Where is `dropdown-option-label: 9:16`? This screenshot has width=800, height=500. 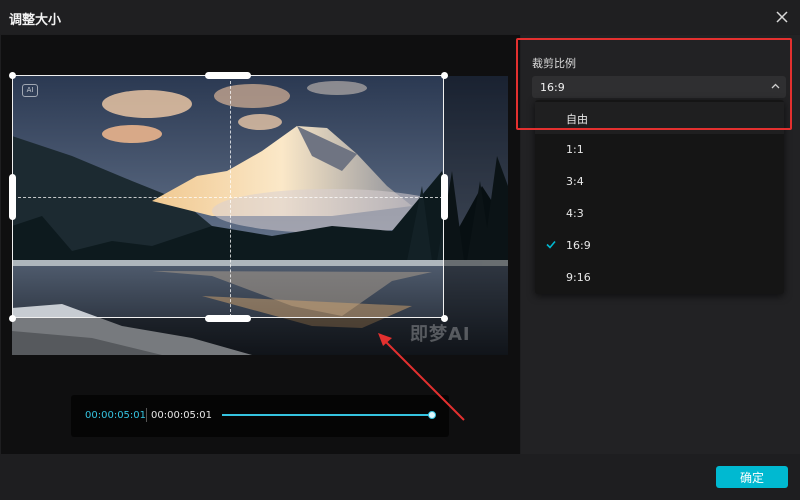 dropdown-option-label: 9:16 is located at coordinates (578, 277).